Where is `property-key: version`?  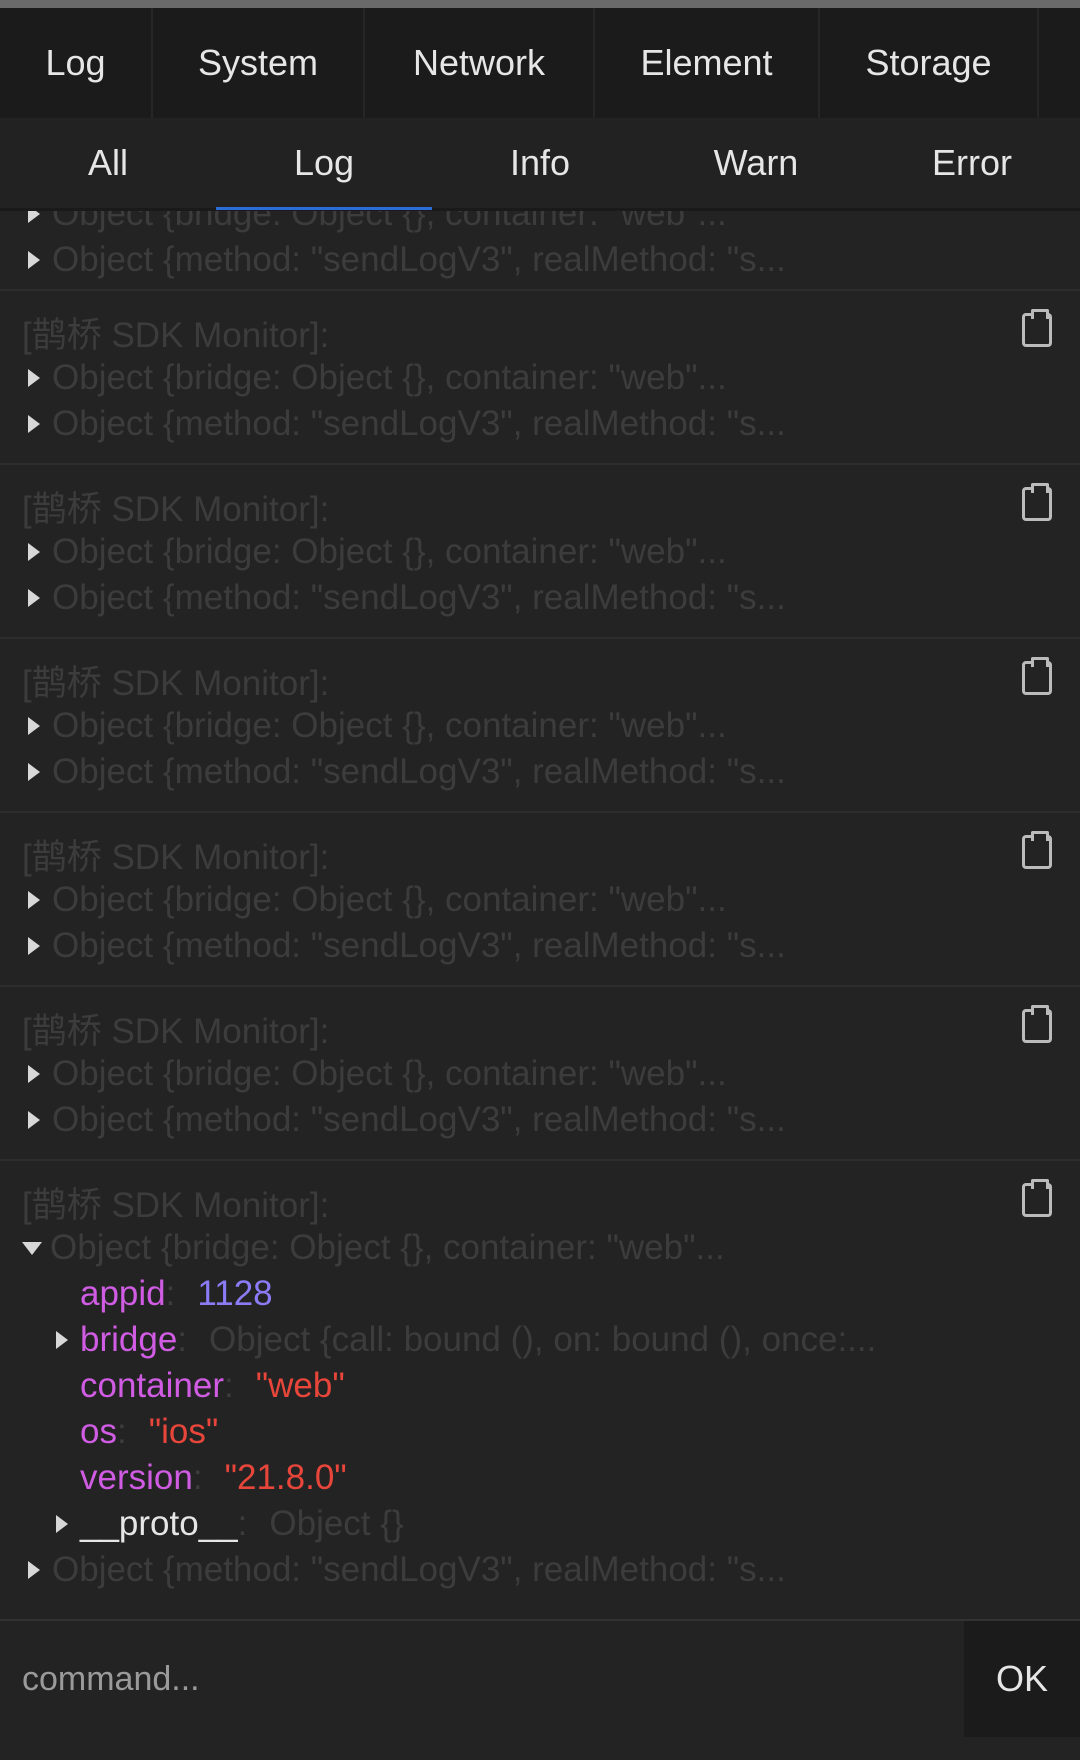
property-key: version is located at coordinates (136, 1477).